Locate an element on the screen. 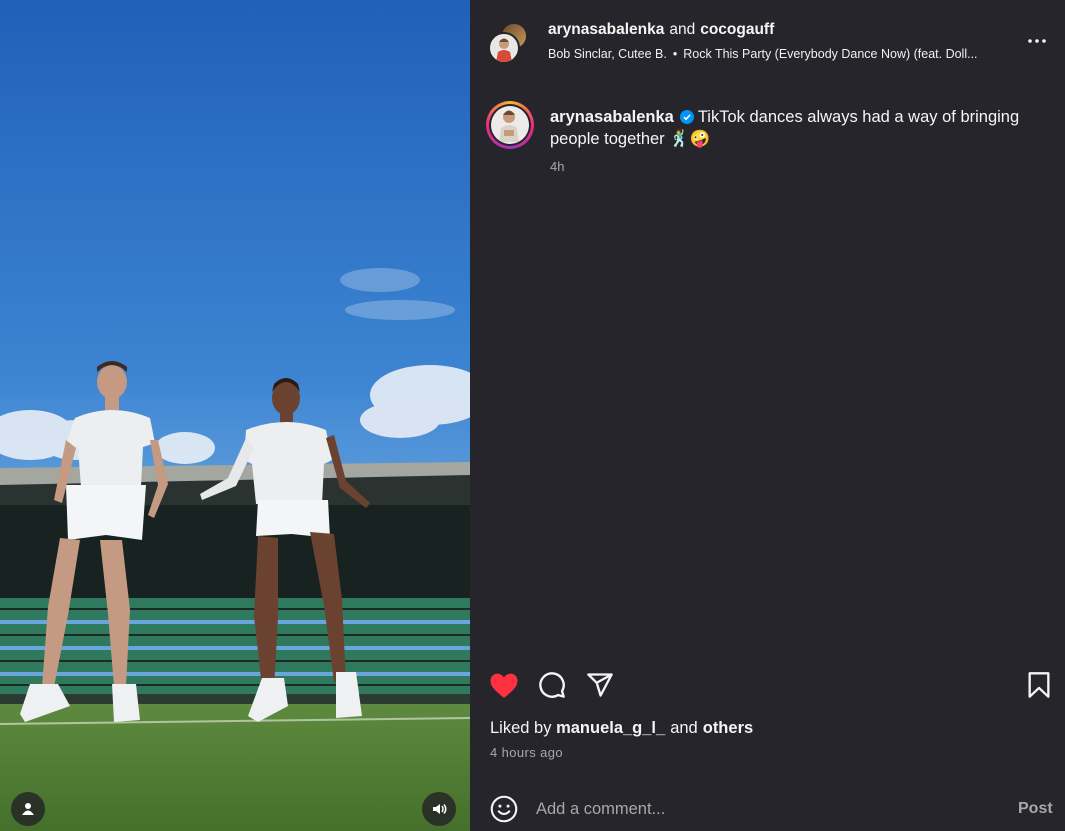  smiley-icon is located at coordinates (504, 809).